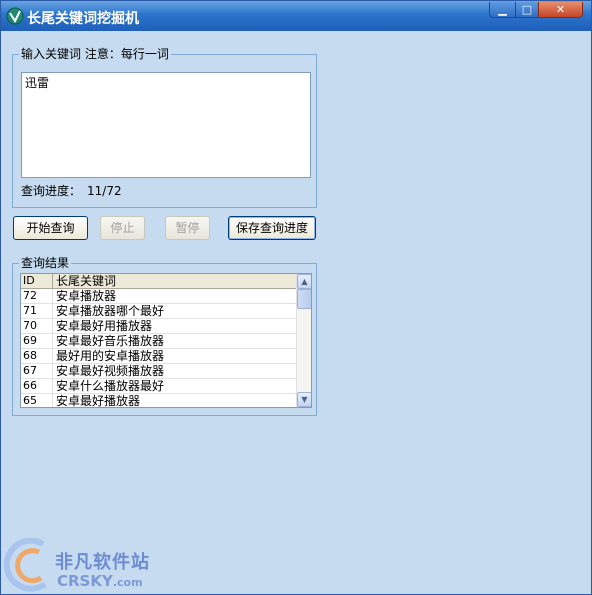 Image resolution: width=592 pixels, height=595 pixels. I want to click on watermark-brand: CRSKY, so click(85, 581).